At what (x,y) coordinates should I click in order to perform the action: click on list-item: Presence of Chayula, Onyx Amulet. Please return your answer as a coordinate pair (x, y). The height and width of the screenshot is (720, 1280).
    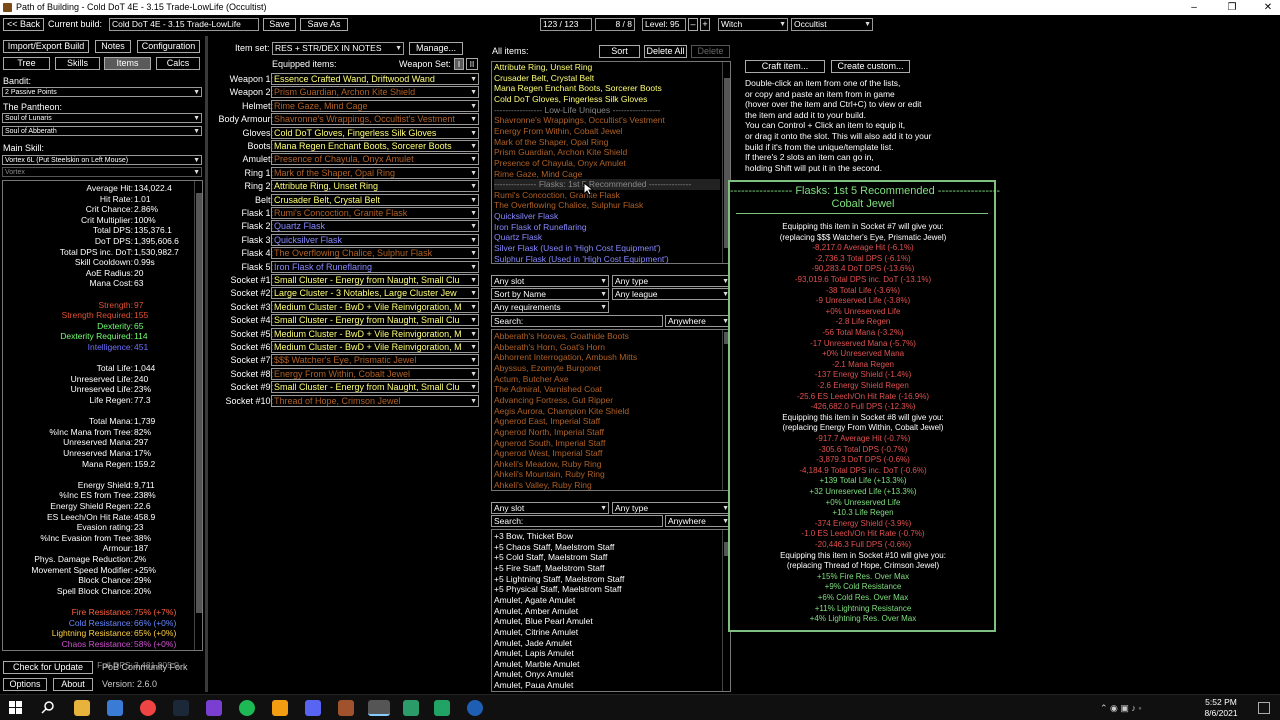
    Looking at the image, I should click on (607, 163).